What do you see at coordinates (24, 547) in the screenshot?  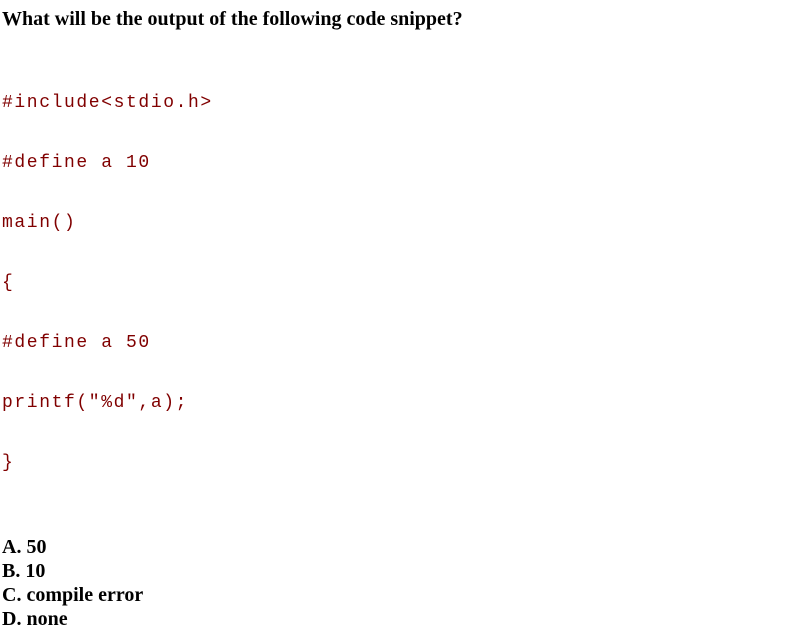 I see `option-a: A. 50` at bounding box center [24, 547].